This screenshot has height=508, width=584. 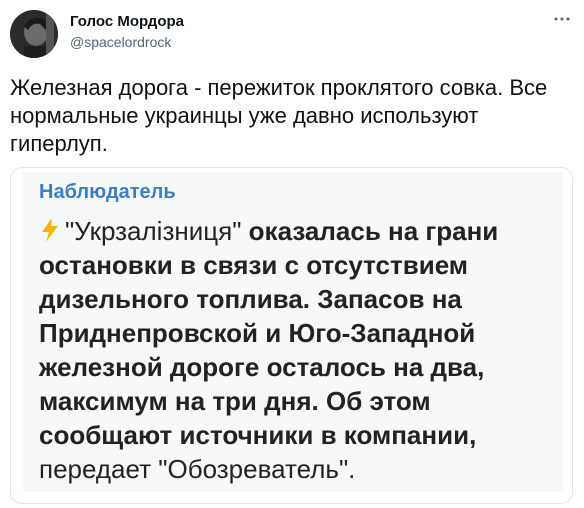 What do you see at coordinates (50, 230) in the screenshot?
I see `lightning-icon` at bounding box center [50, 230].